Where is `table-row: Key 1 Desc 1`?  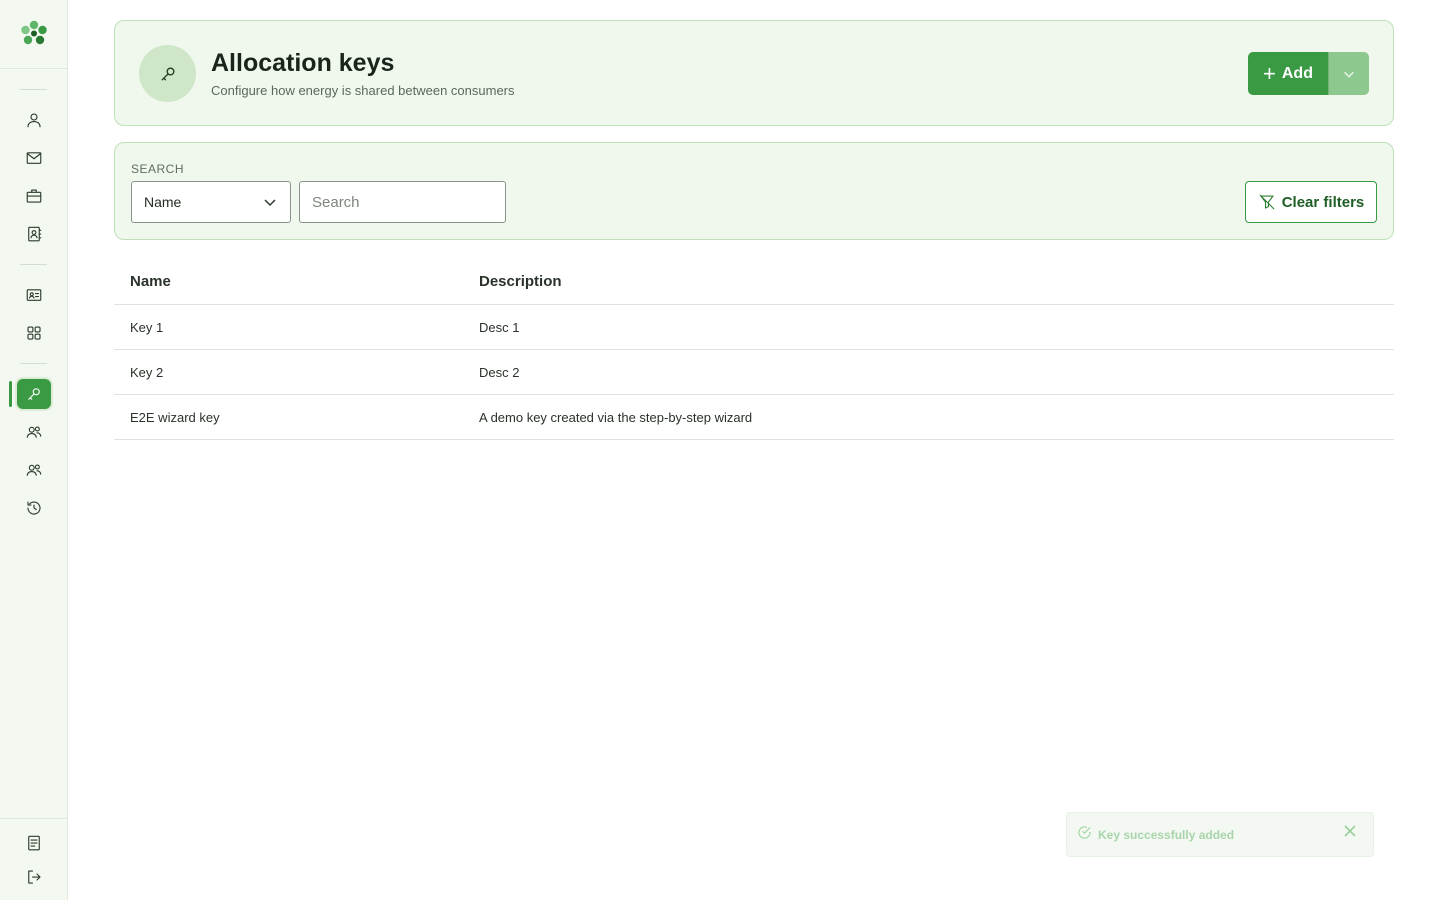
table-row: Key 1 Desc 1 is located at coordinates (754, 327).